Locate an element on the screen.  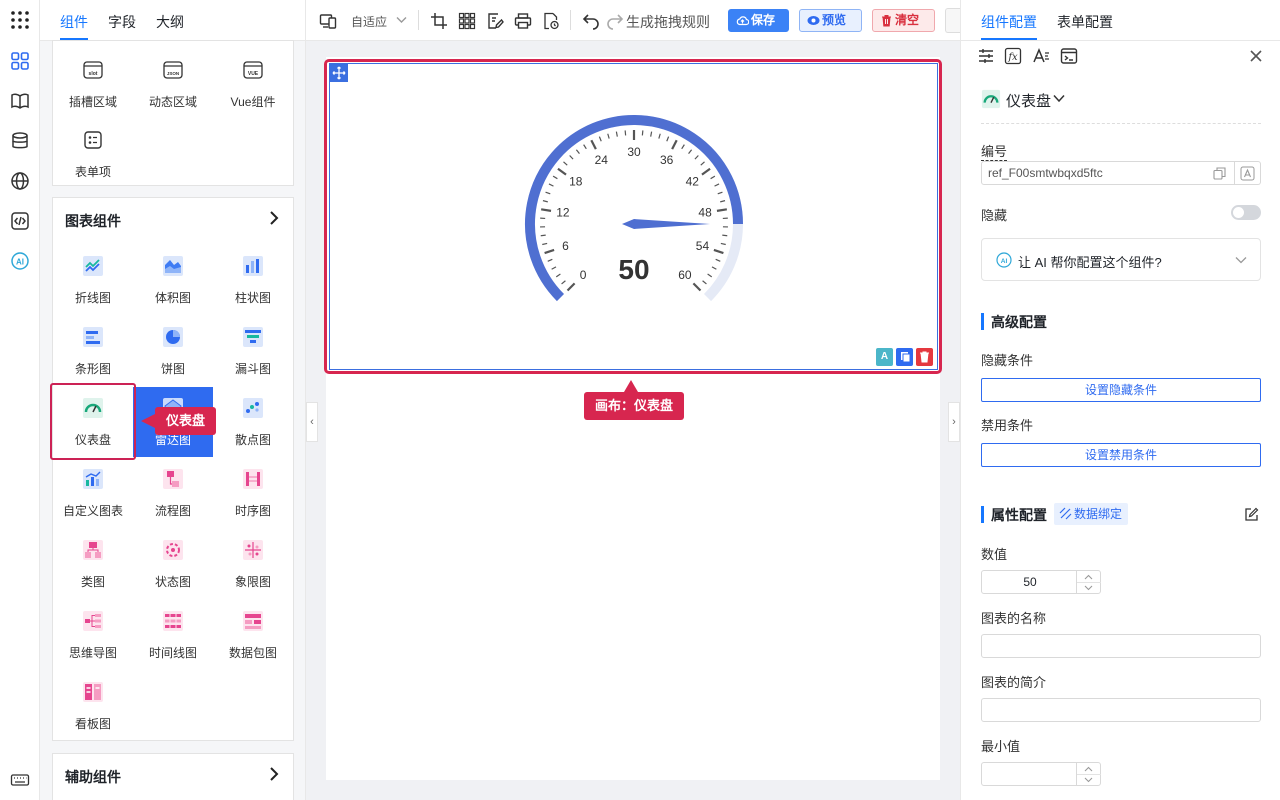
adapt-select: 自适应 is located at coordinates (369, 21).